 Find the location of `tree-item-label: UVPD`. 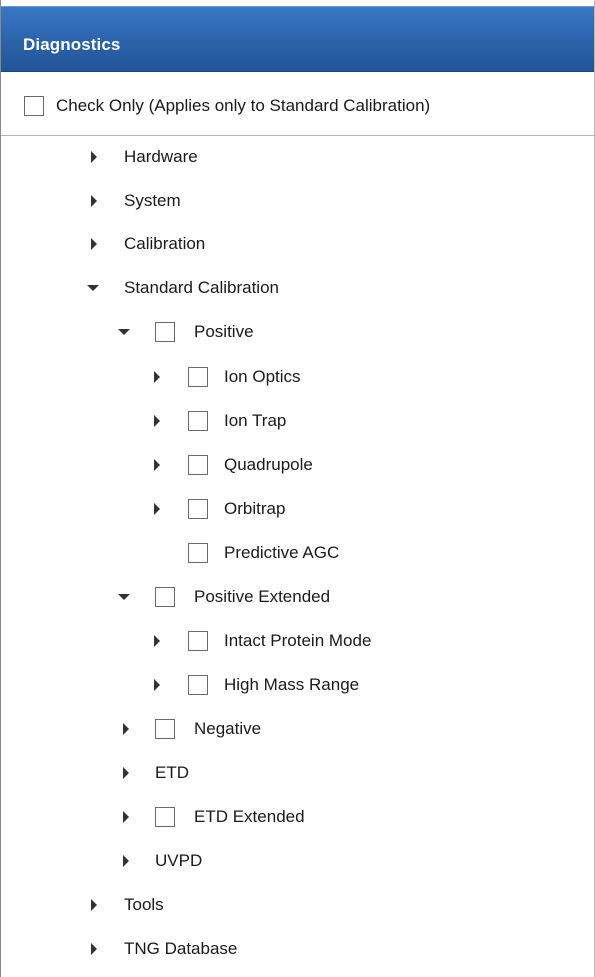

tree-item-label: UVPD is located at coordinates (179, 860).